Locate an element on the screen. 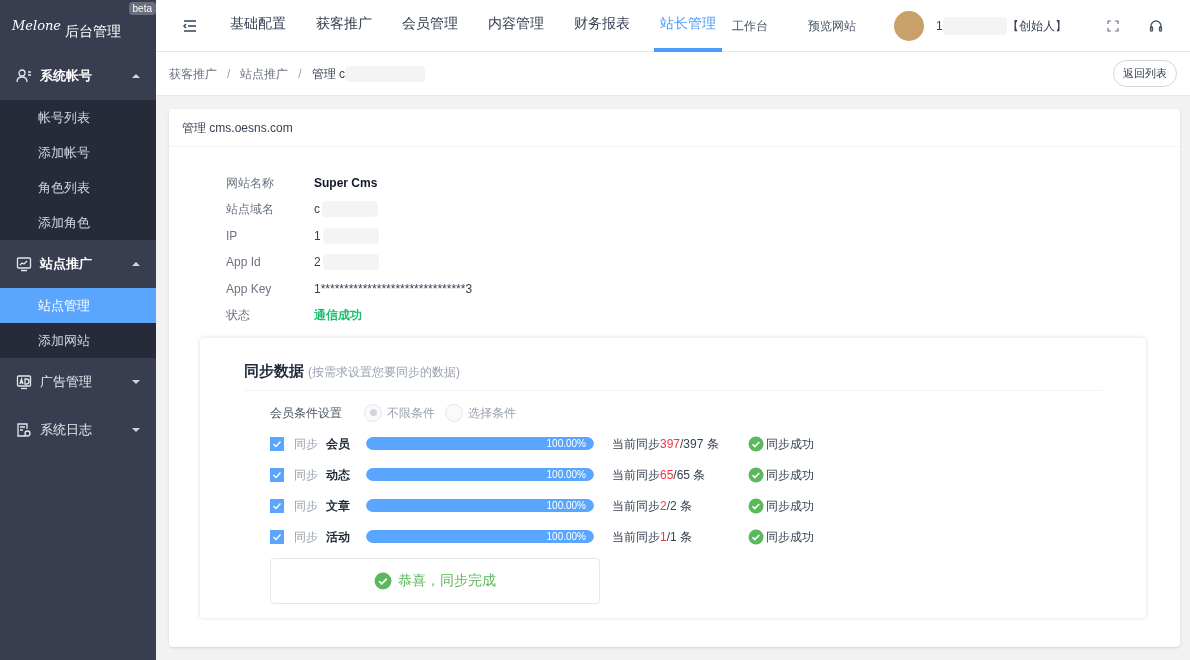 This screenshot has height=660, width=1190. field-label: App Id is located at coordinates (244, 263).